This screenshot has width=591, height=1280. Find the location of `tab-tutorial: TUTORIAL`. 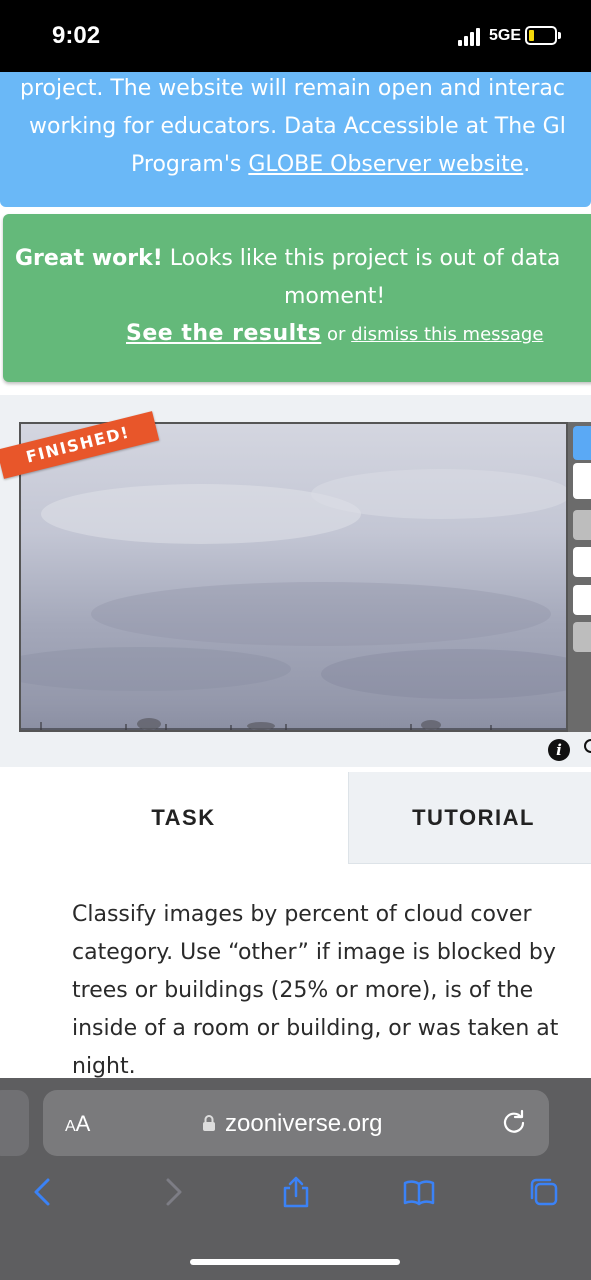

tab-tutorial: TUTORIAL is located at coordinates (469, 818).